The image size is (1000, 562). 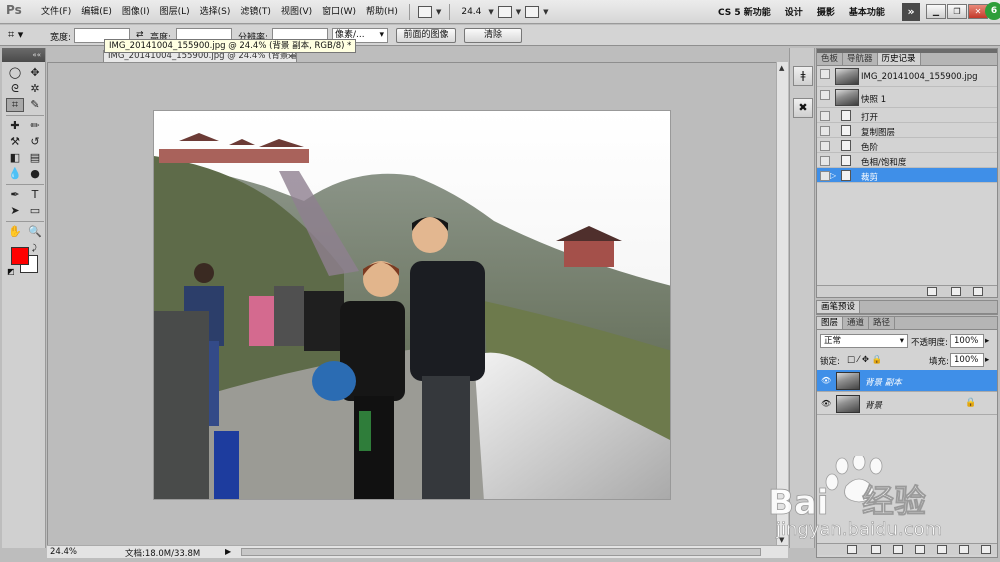 What do you see at coordinates (339, 12) in the screenshot?
I see `menu-window: 窗口(W)` at bounding box center [339, 12].